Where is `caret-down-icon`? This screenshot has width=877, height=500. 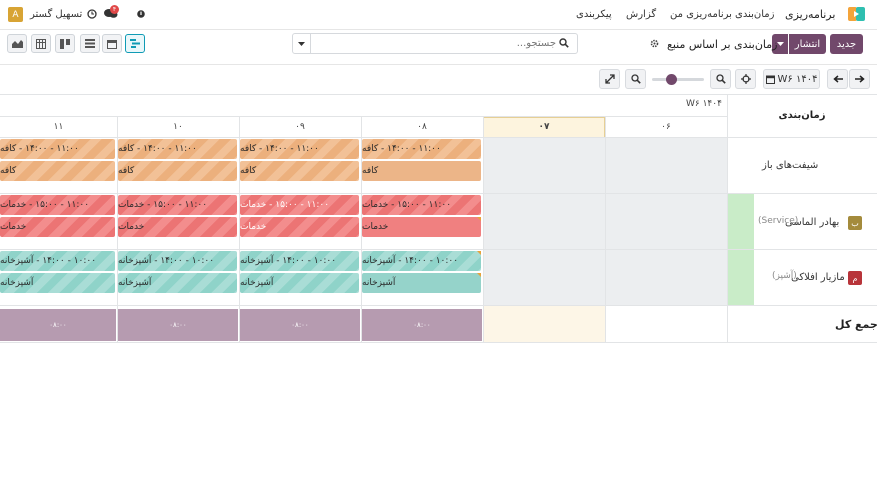 caret-down-icon is located at coordinates (301, 43).